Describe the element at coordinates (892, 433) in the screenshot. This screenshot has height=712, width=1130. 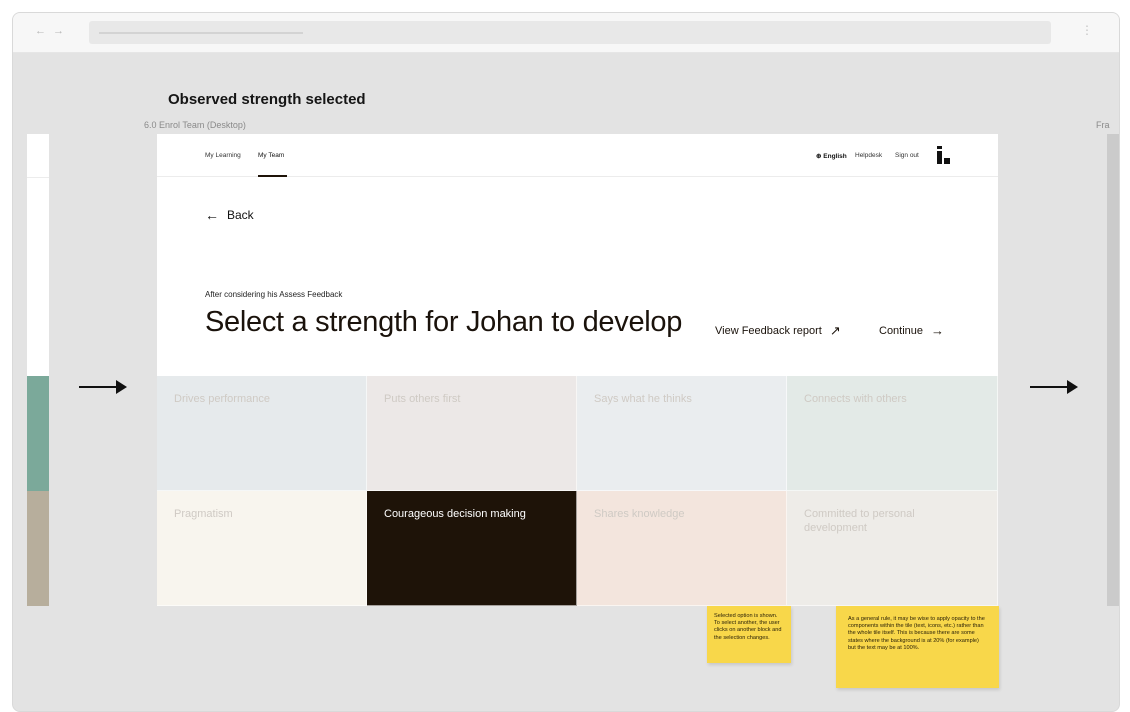
I see `strength-tile: Connects with others` at that location.